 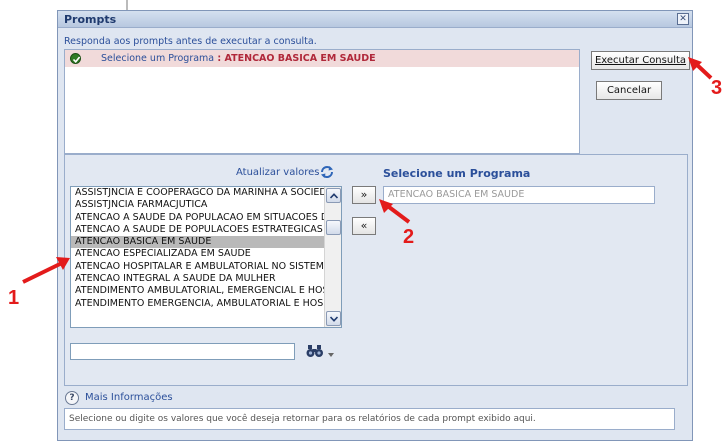 What do you see at coordinates (14, 298) in the screenshot?
I see `annotation-number-1: 1` at bounding box center [14, 298].